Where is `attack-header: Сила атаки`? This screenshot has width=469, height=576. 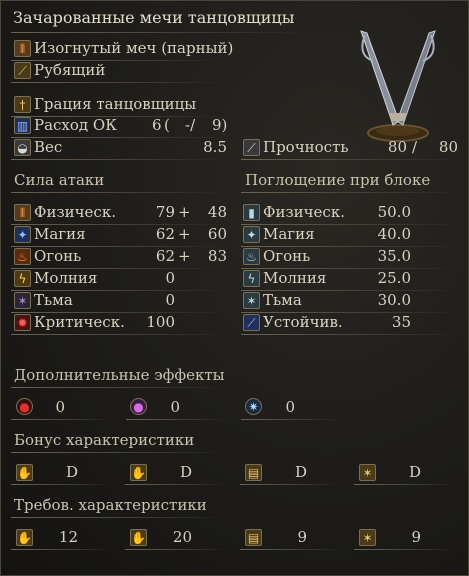 attack-header: Сила атаки is located at coordinates (59, 180).